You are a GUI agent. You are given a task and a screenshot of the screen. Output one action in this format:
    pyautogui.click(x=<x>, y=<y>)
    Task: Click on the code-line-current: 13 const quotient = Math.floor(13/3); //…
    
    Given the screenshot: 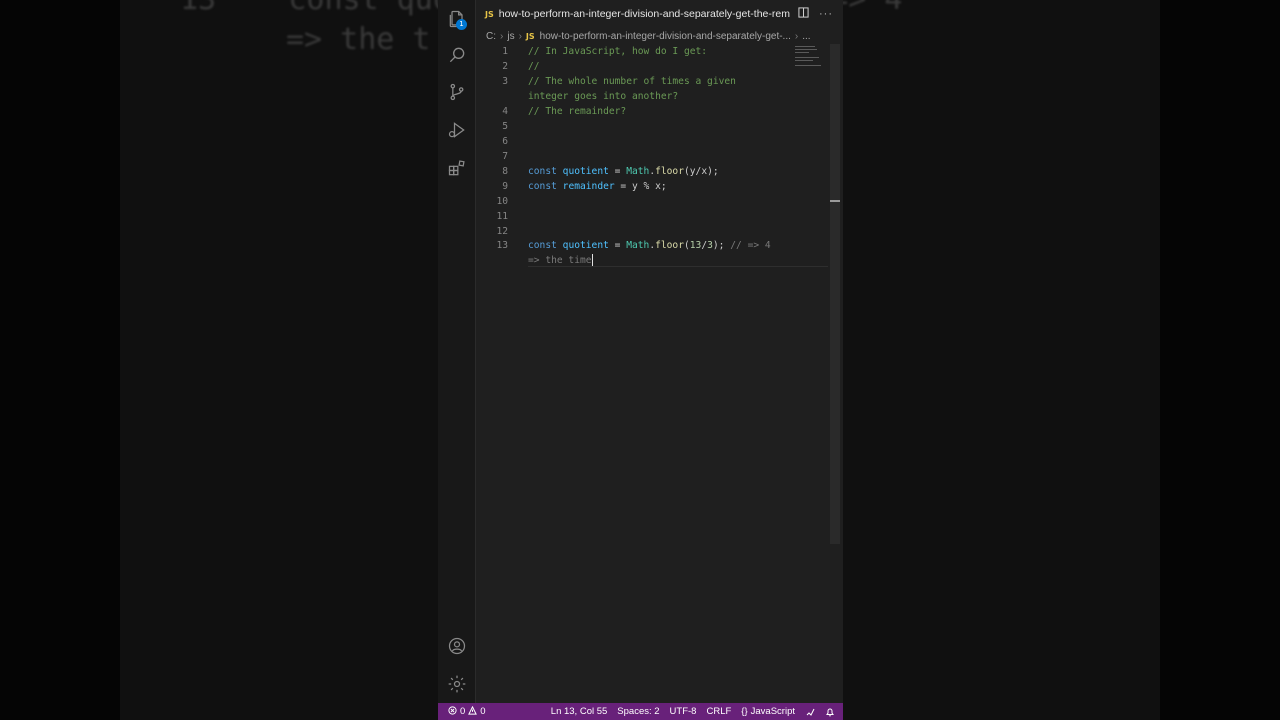 What is the action you would take?
    pyautogui.click(x=653, y=245)
    